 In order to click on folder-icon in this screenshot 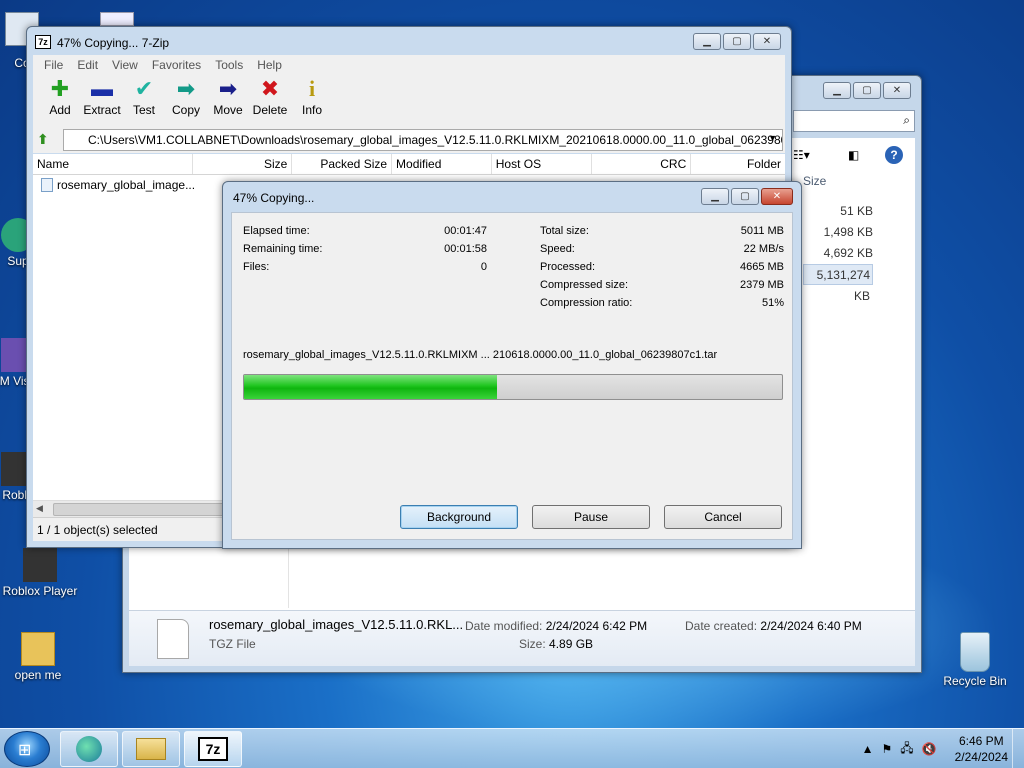, I will do `click(151, 749)`.